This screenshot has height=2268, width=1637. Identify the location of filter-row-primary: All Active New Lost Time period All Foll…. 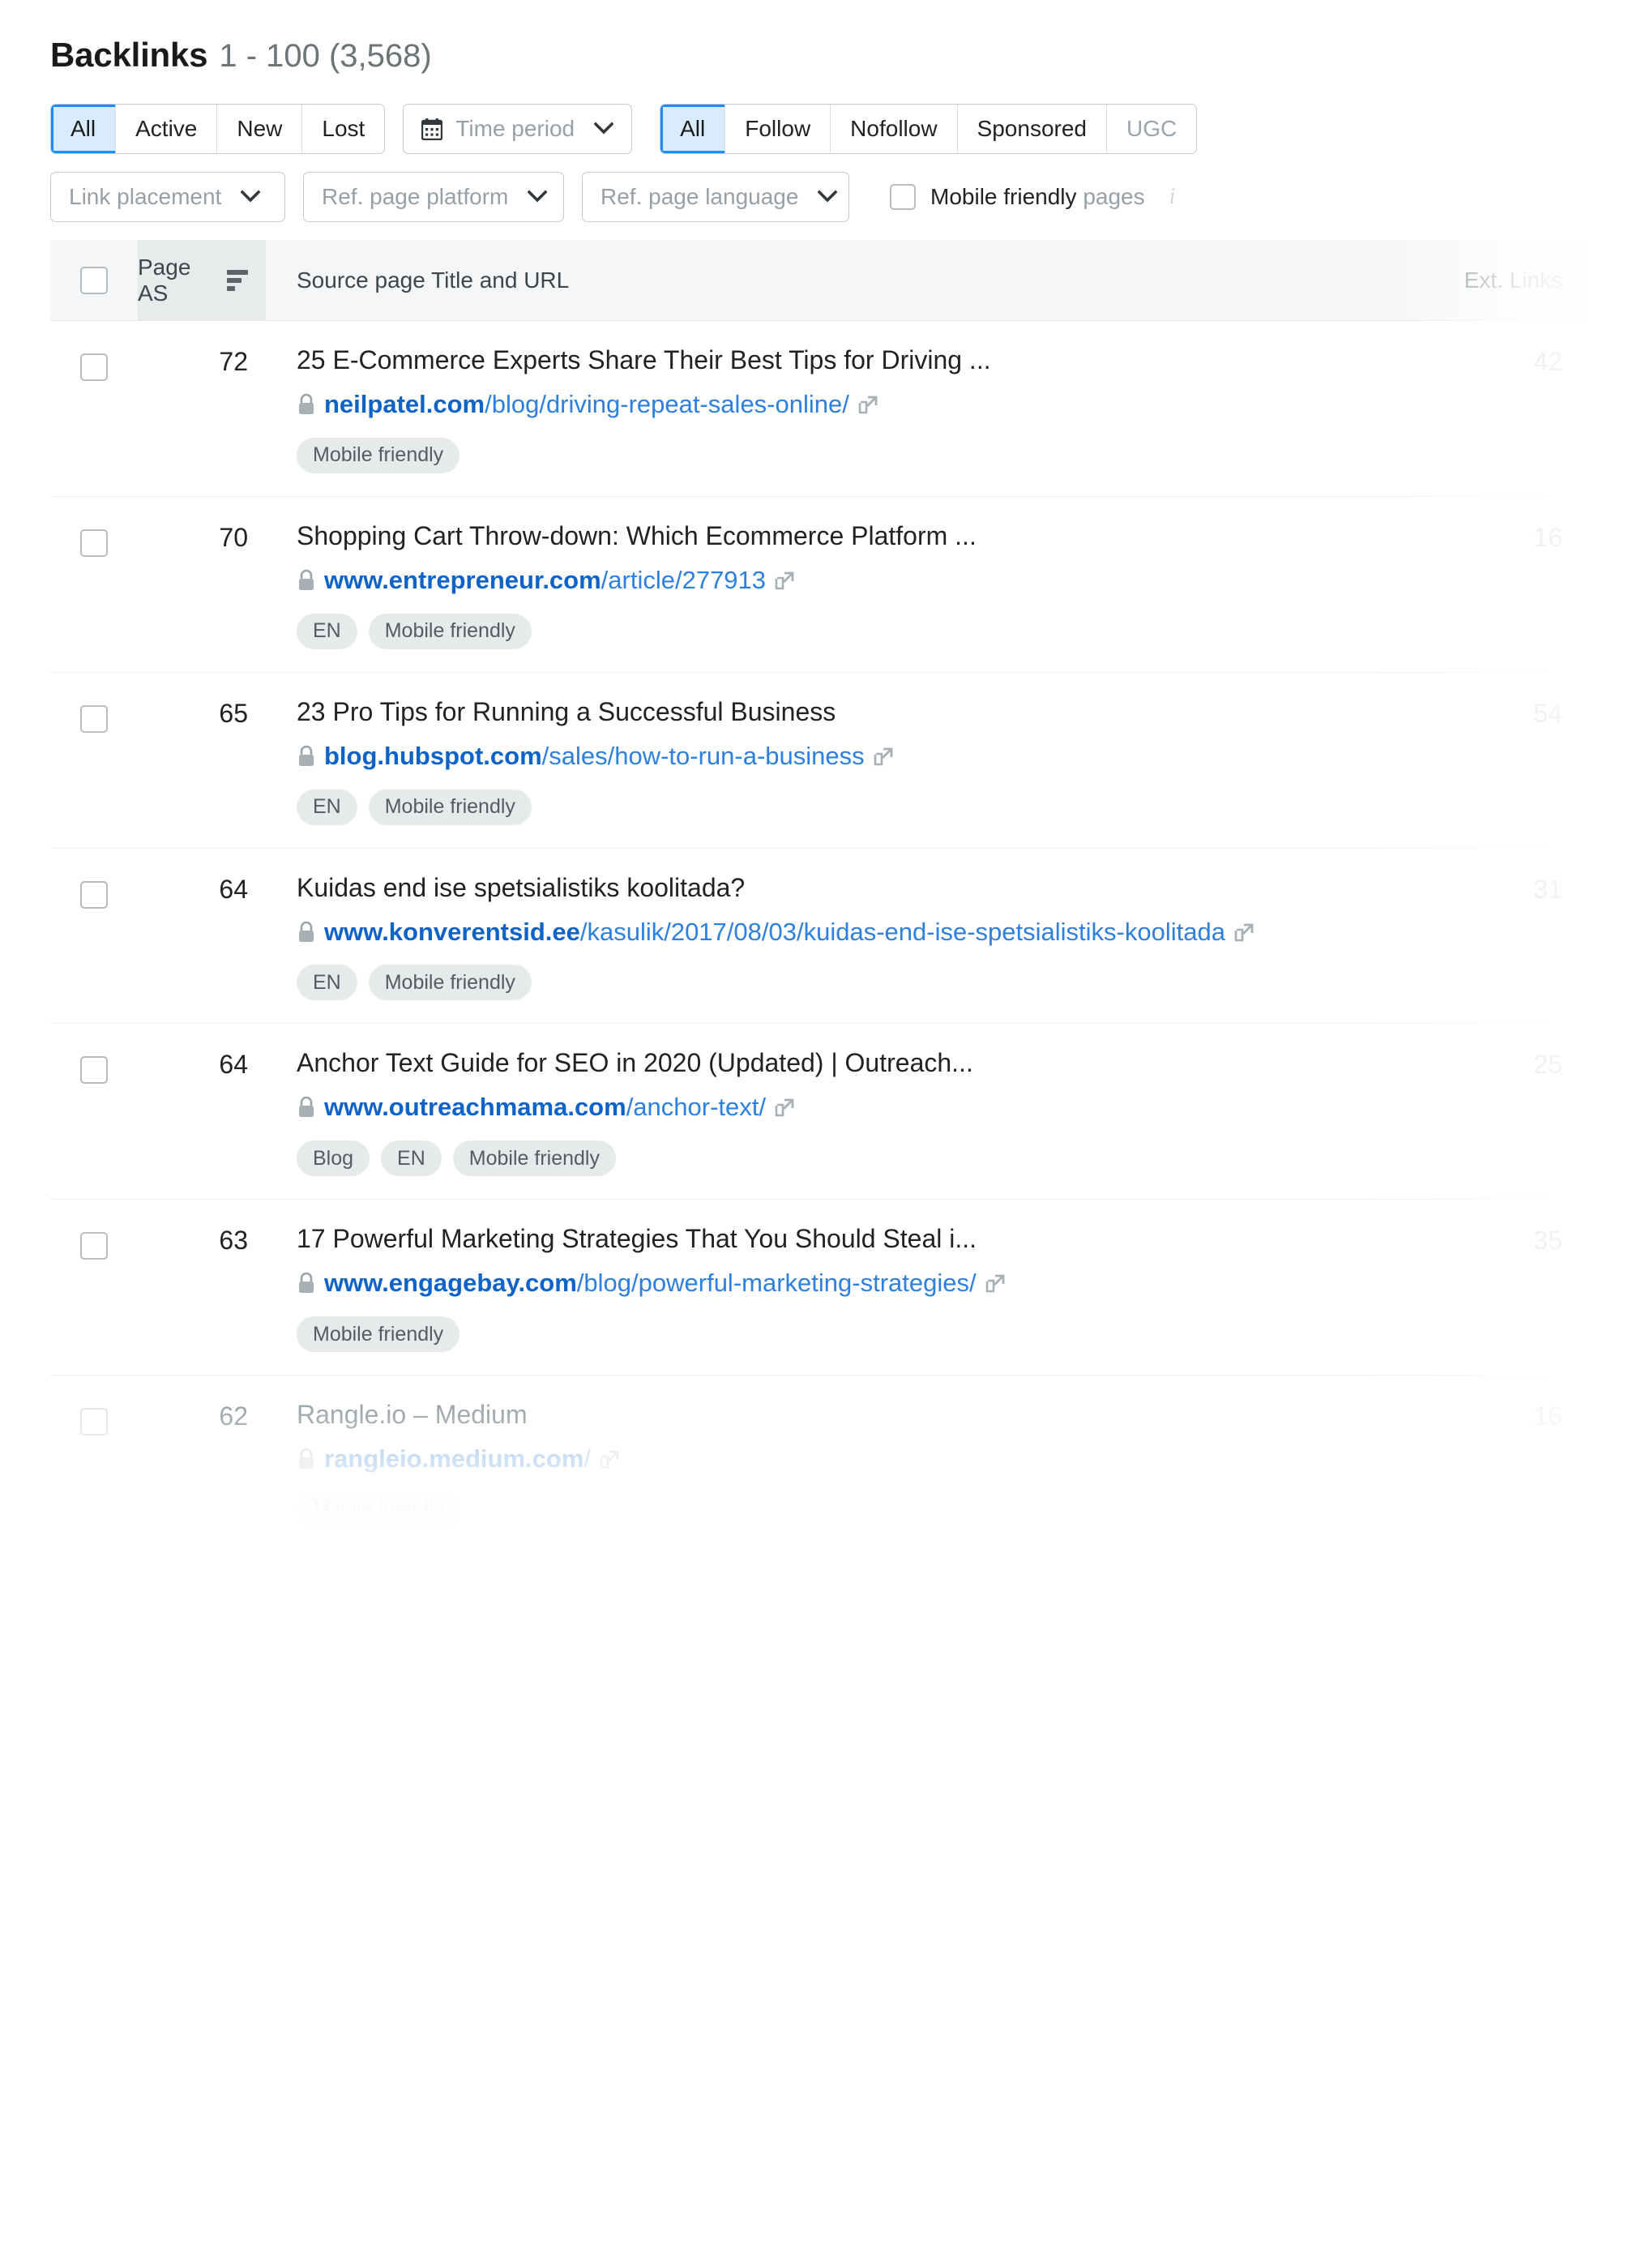
(844, 129).